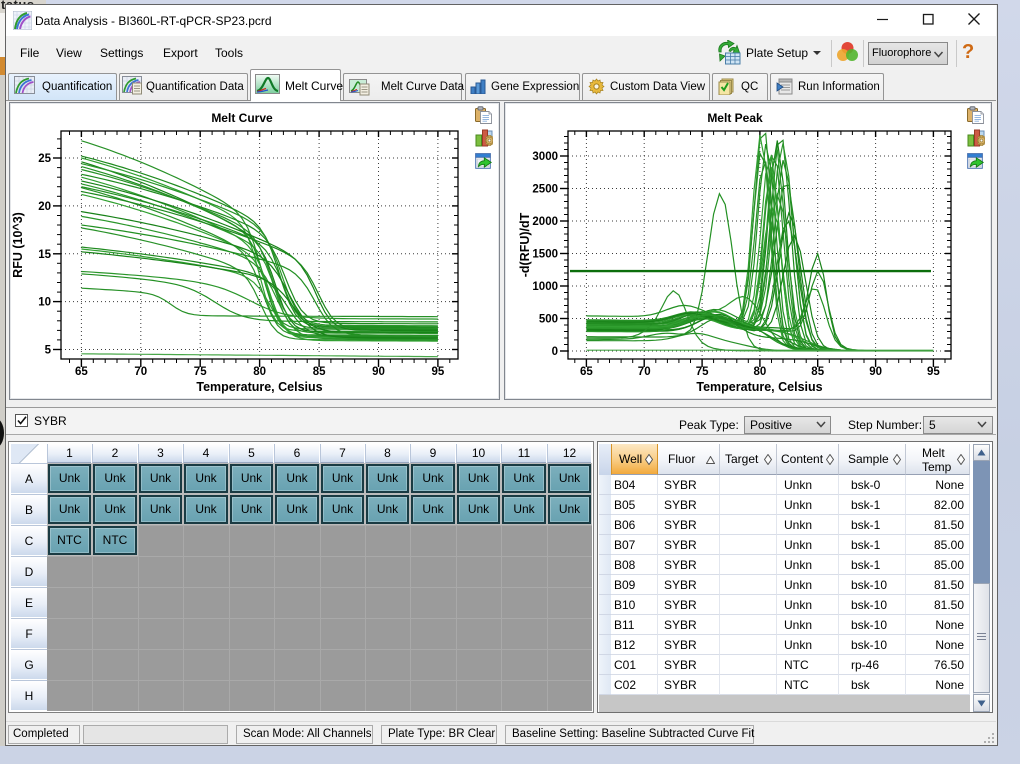 The image size is (1020, 764). Describe the element at coordinates (555, 352) in the screenshot. I see `svg-text: 0` at that location.